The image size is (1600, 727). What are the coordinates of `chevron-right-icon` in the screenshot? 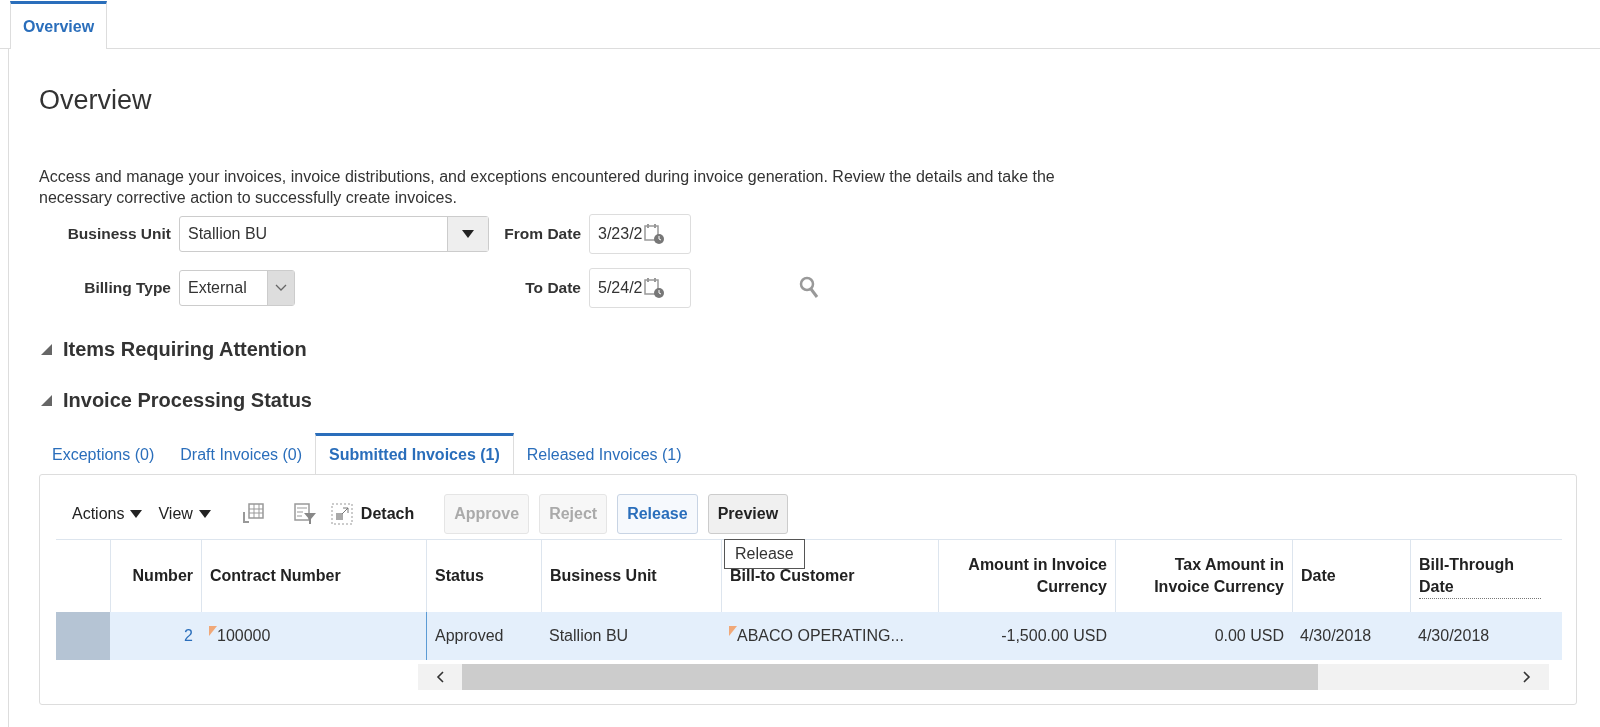 It's located at (1527, 677).